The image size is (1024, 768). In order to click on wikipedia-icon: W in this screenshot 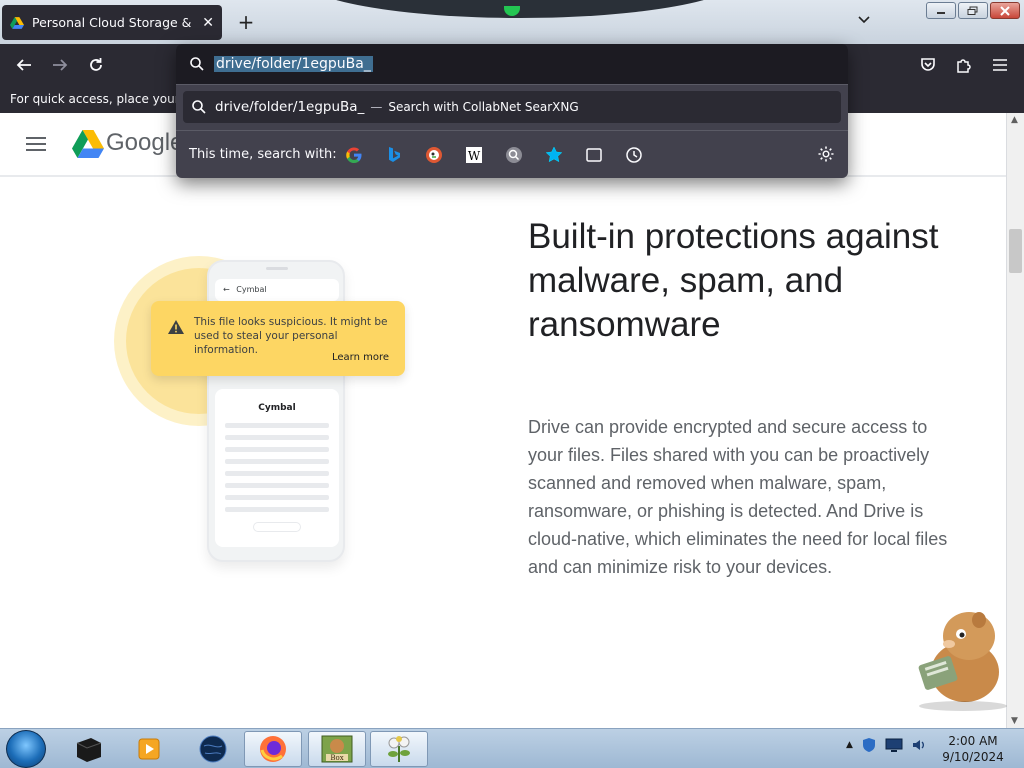, I will do `click(474, 155)`.